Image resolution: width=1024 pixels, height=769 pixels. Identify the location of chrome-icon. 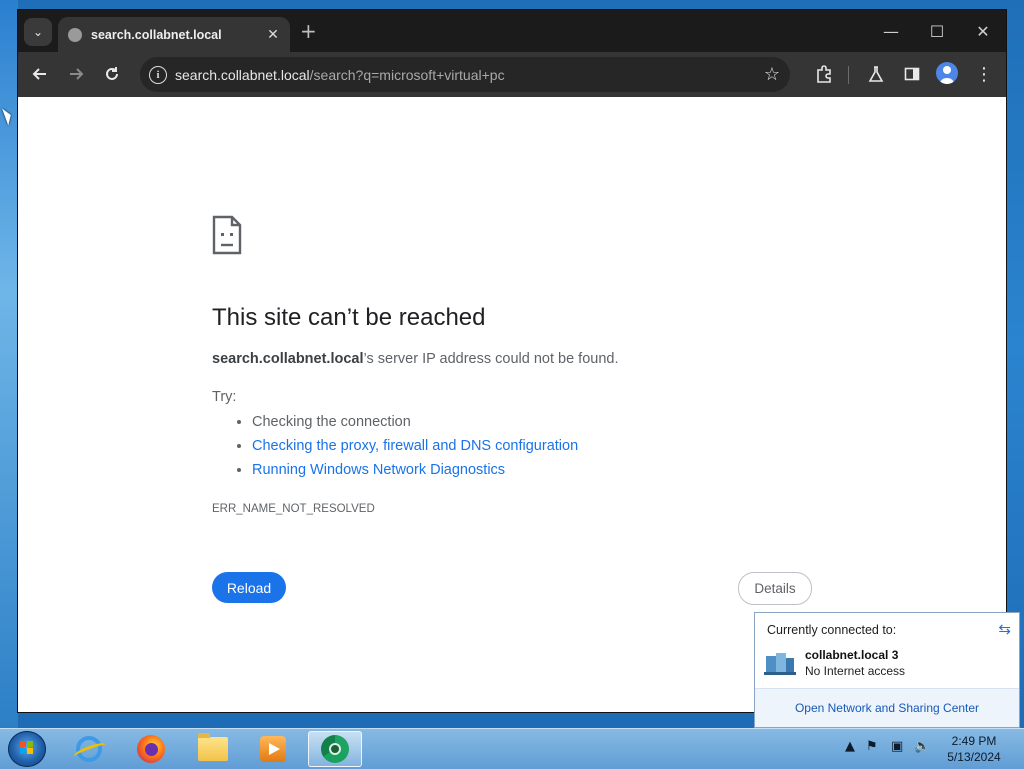
(335, 749).